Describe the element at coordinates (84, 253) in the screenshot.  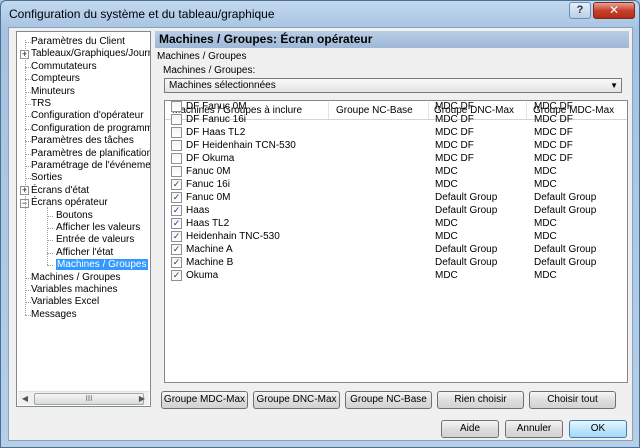
I see `tree-item: Afficher l'état` at that location.